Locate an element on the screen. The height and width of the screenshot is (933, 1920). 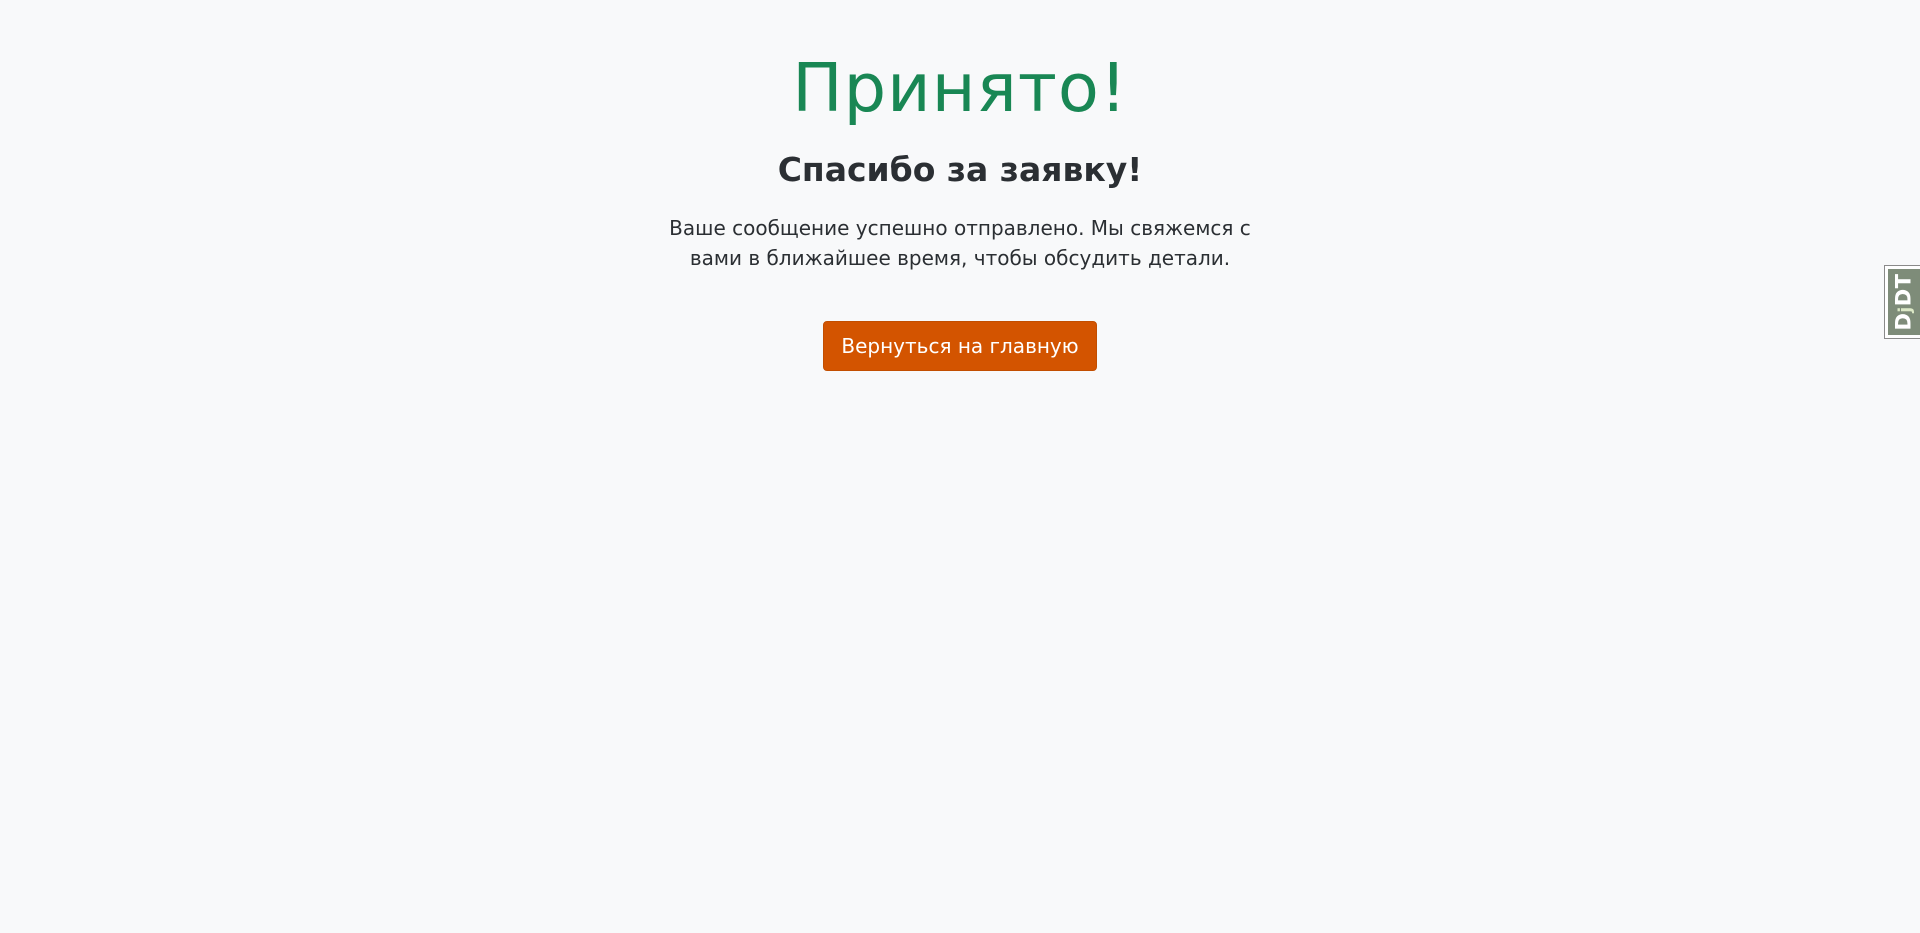
debug-toolbar-handle: DjDT is located at coordinates (1902, 302).